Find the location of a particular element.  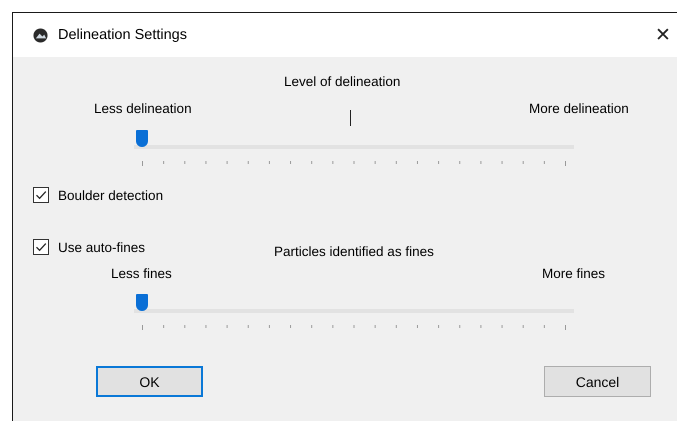

checkbox-label: Boulder detection is located at coordinates (111, 195).